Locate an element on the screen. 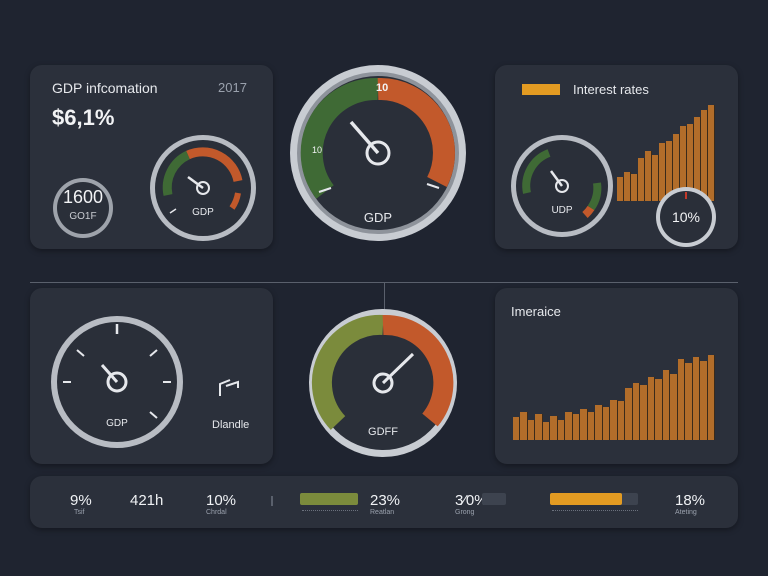  stat-item: 9% Tsif is located at coordinates (81, 504).